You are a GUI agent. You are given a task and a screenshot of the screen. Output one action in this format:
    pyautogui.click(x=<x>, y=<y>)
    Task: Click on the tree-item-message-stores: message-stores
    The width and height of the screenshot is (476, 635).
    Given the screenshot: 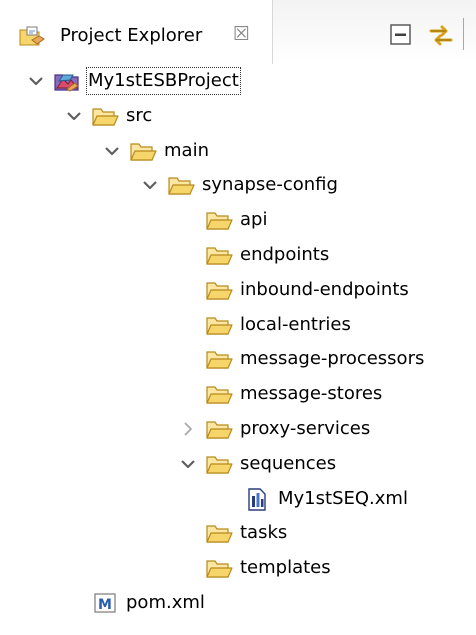 What is the action you would take?
    pyautogui.click(x=238, y=394)
    